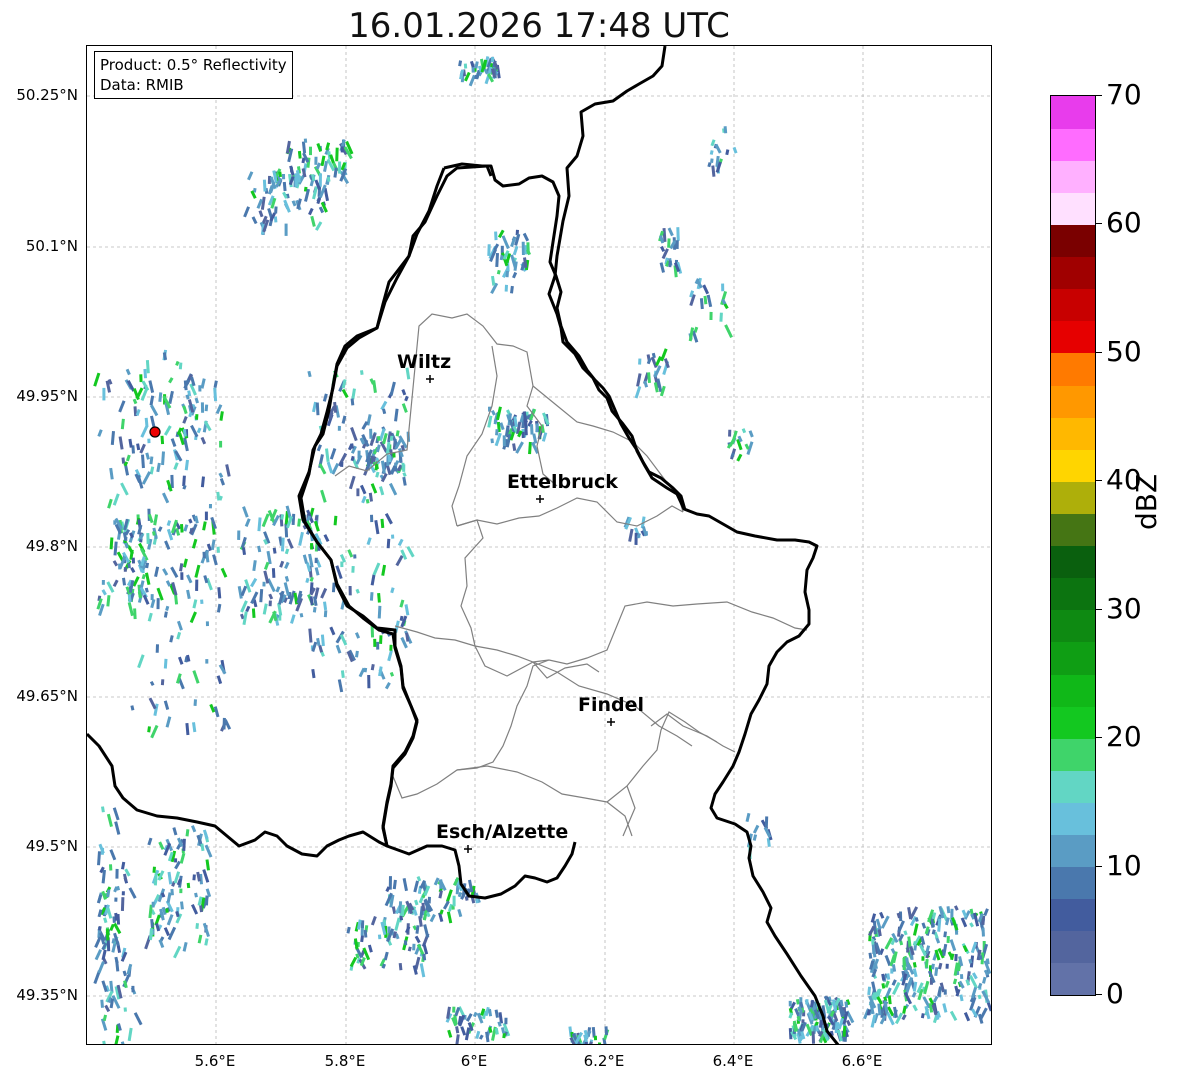  Describe the element at coordinates (474, 1061) in the screenshot. I see `lon-label: 6°E` at that location.